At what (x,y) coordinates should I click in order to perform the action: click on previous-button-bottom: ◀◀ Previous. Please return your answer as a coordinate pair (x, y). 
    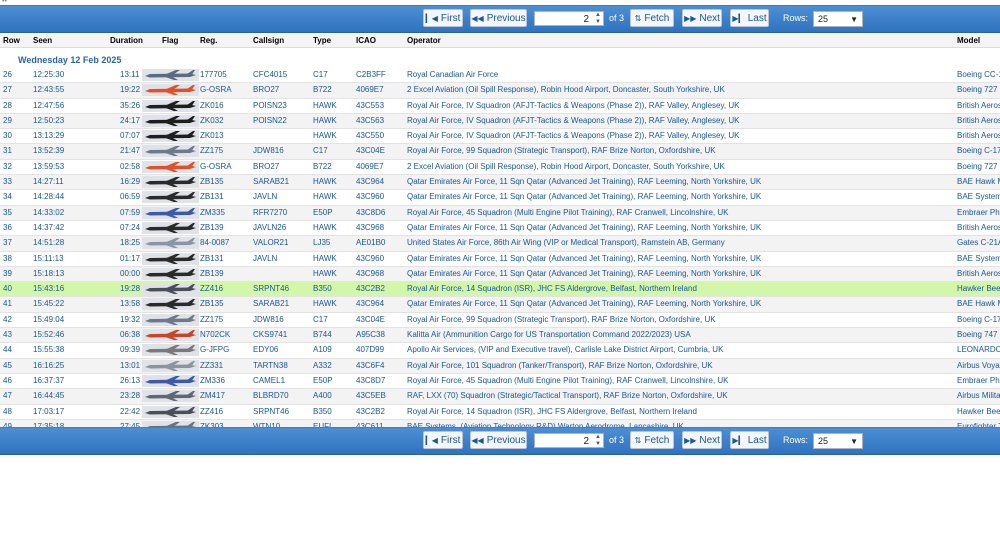
    Looking at the image, I should click on (498, 440).